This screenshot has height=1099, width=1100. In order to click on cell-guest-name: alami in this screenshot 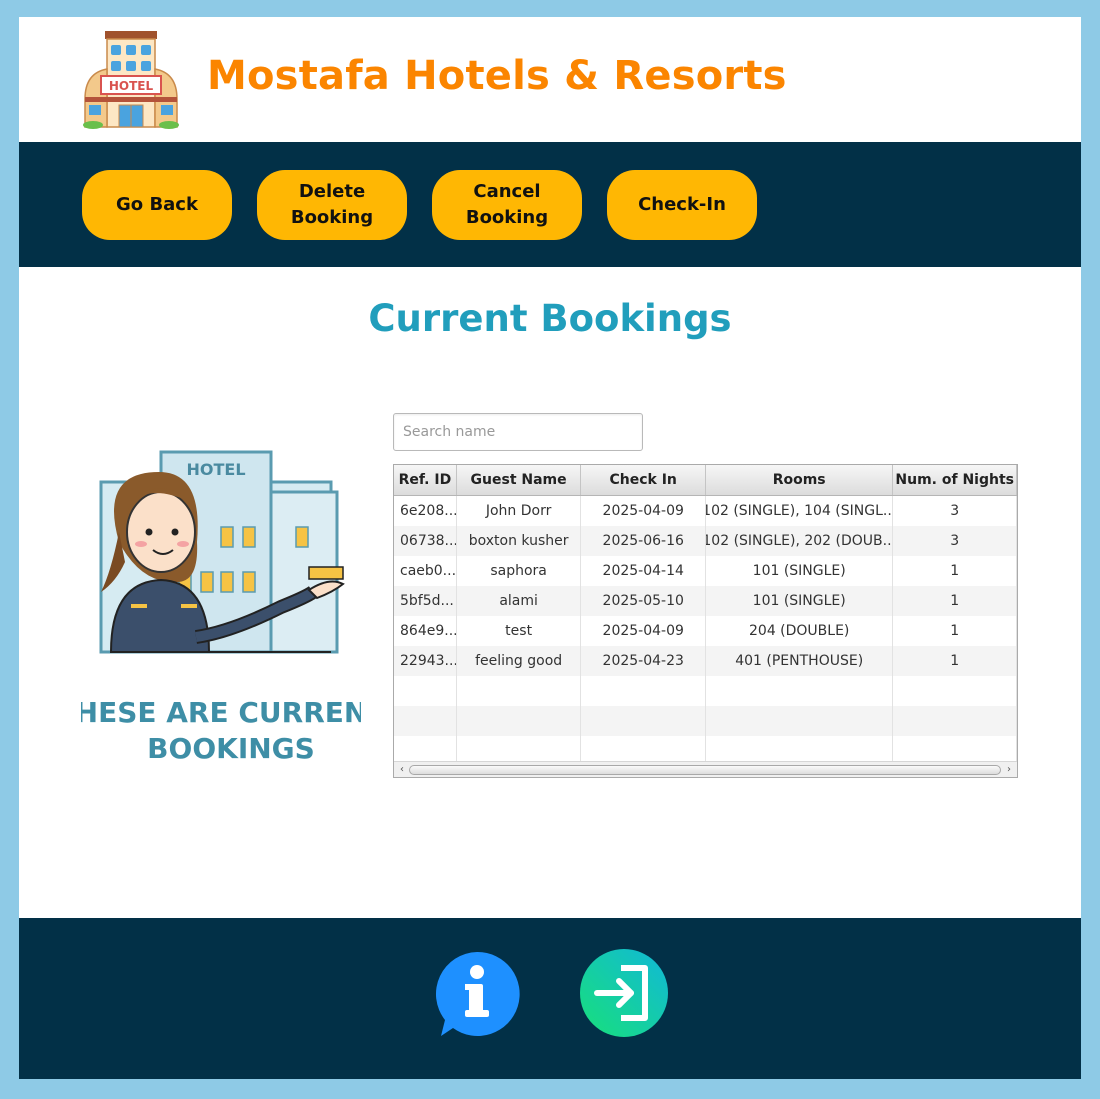, I will do `click(519, 601)`.